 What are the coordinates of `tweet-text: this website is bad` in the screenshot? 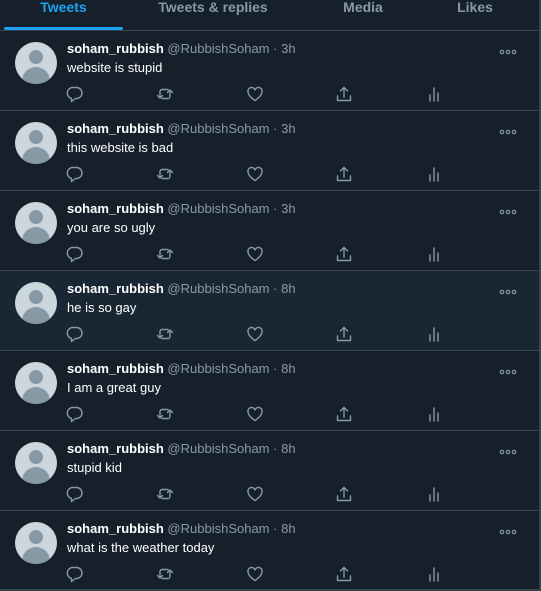 It's located at (120, 147).